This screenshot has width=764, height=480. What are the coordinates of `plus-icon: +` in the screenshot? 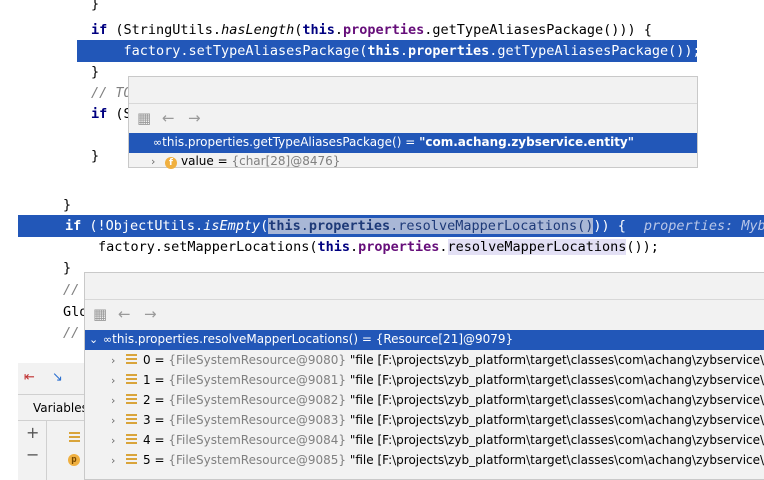 It's located at (32, 432).